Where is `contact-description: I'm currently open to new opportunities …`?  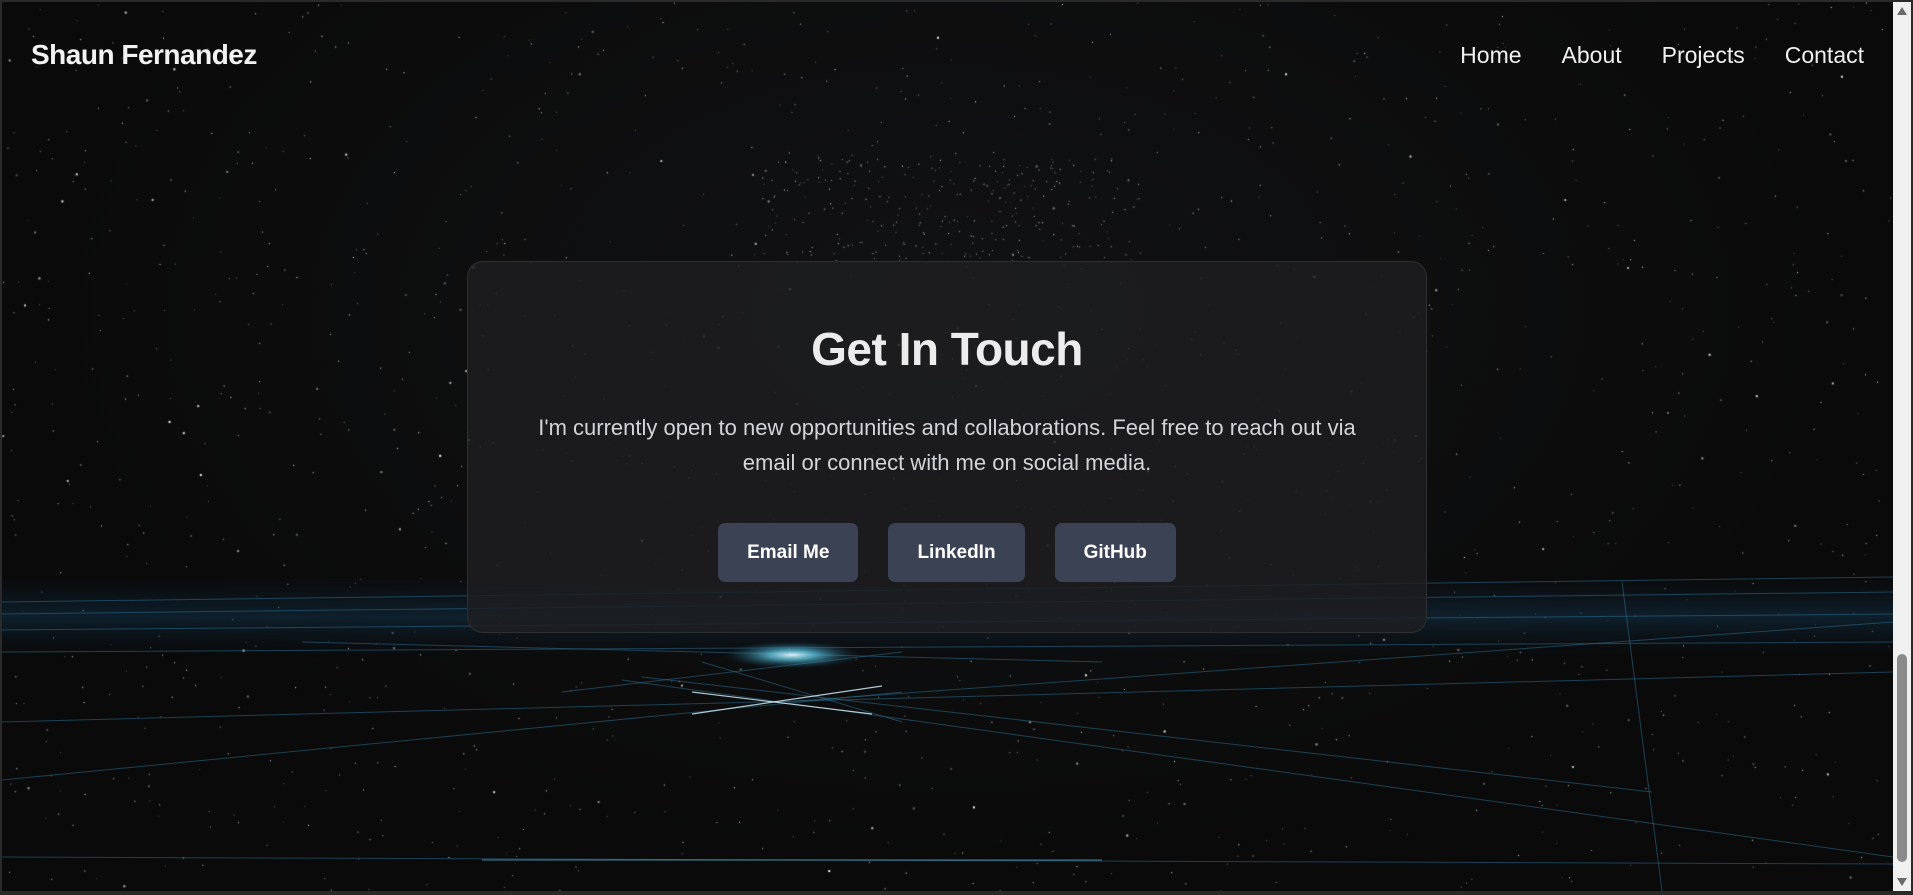
contact-description: I'm currently open to new opportunities … is located at coordinates (947, 445).